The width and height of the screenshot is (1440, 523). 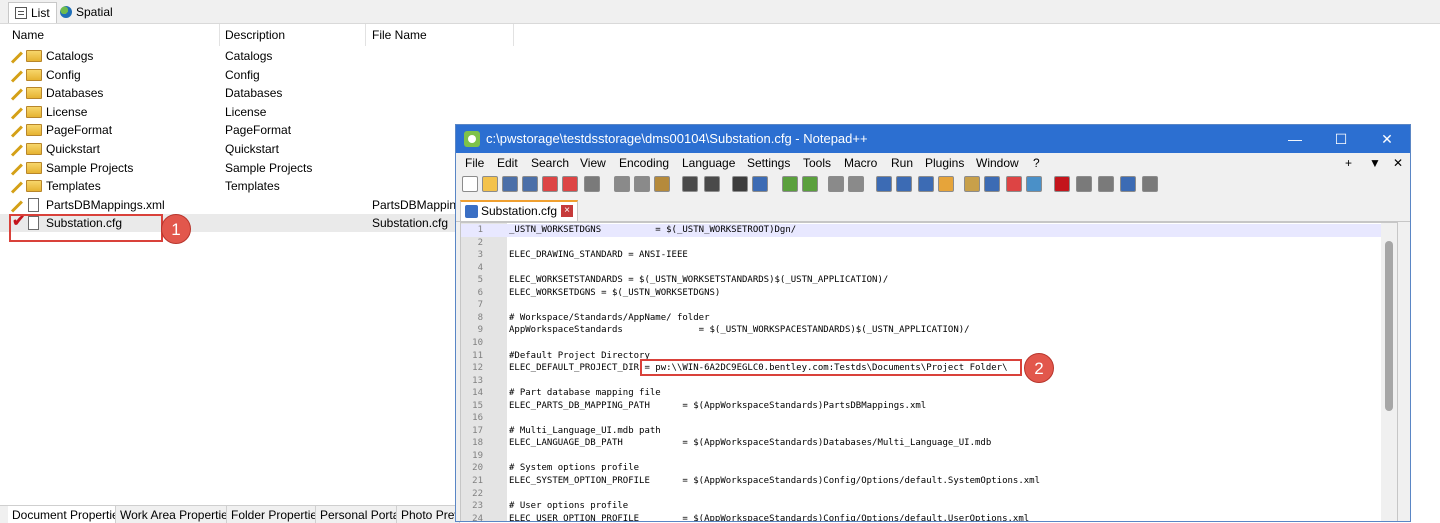 What do you see at coordinates (519, 210) in the screenshot?
I see `file-tab-substation: Substation.cfg ×` at bounding box center [519, 210].